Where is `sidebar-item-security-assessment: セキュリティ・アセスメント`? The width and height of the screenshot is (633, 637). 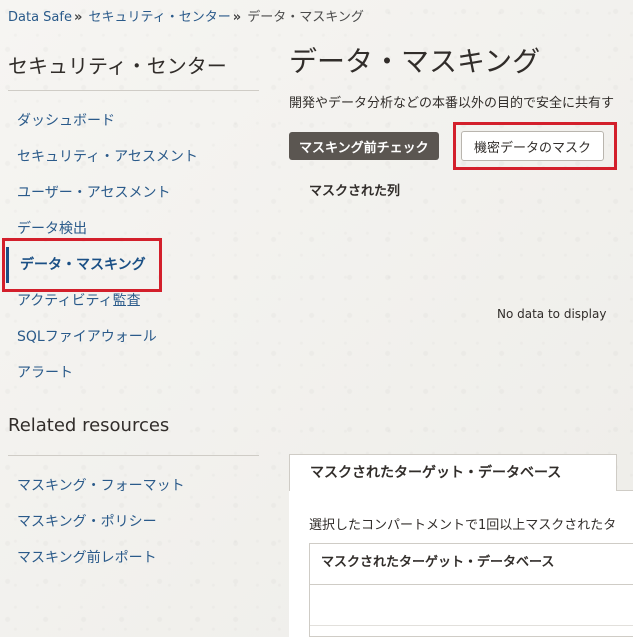 sidebar-item-security-assessment: セキュリティ・アセスメント is located at coordinates (131, 157).